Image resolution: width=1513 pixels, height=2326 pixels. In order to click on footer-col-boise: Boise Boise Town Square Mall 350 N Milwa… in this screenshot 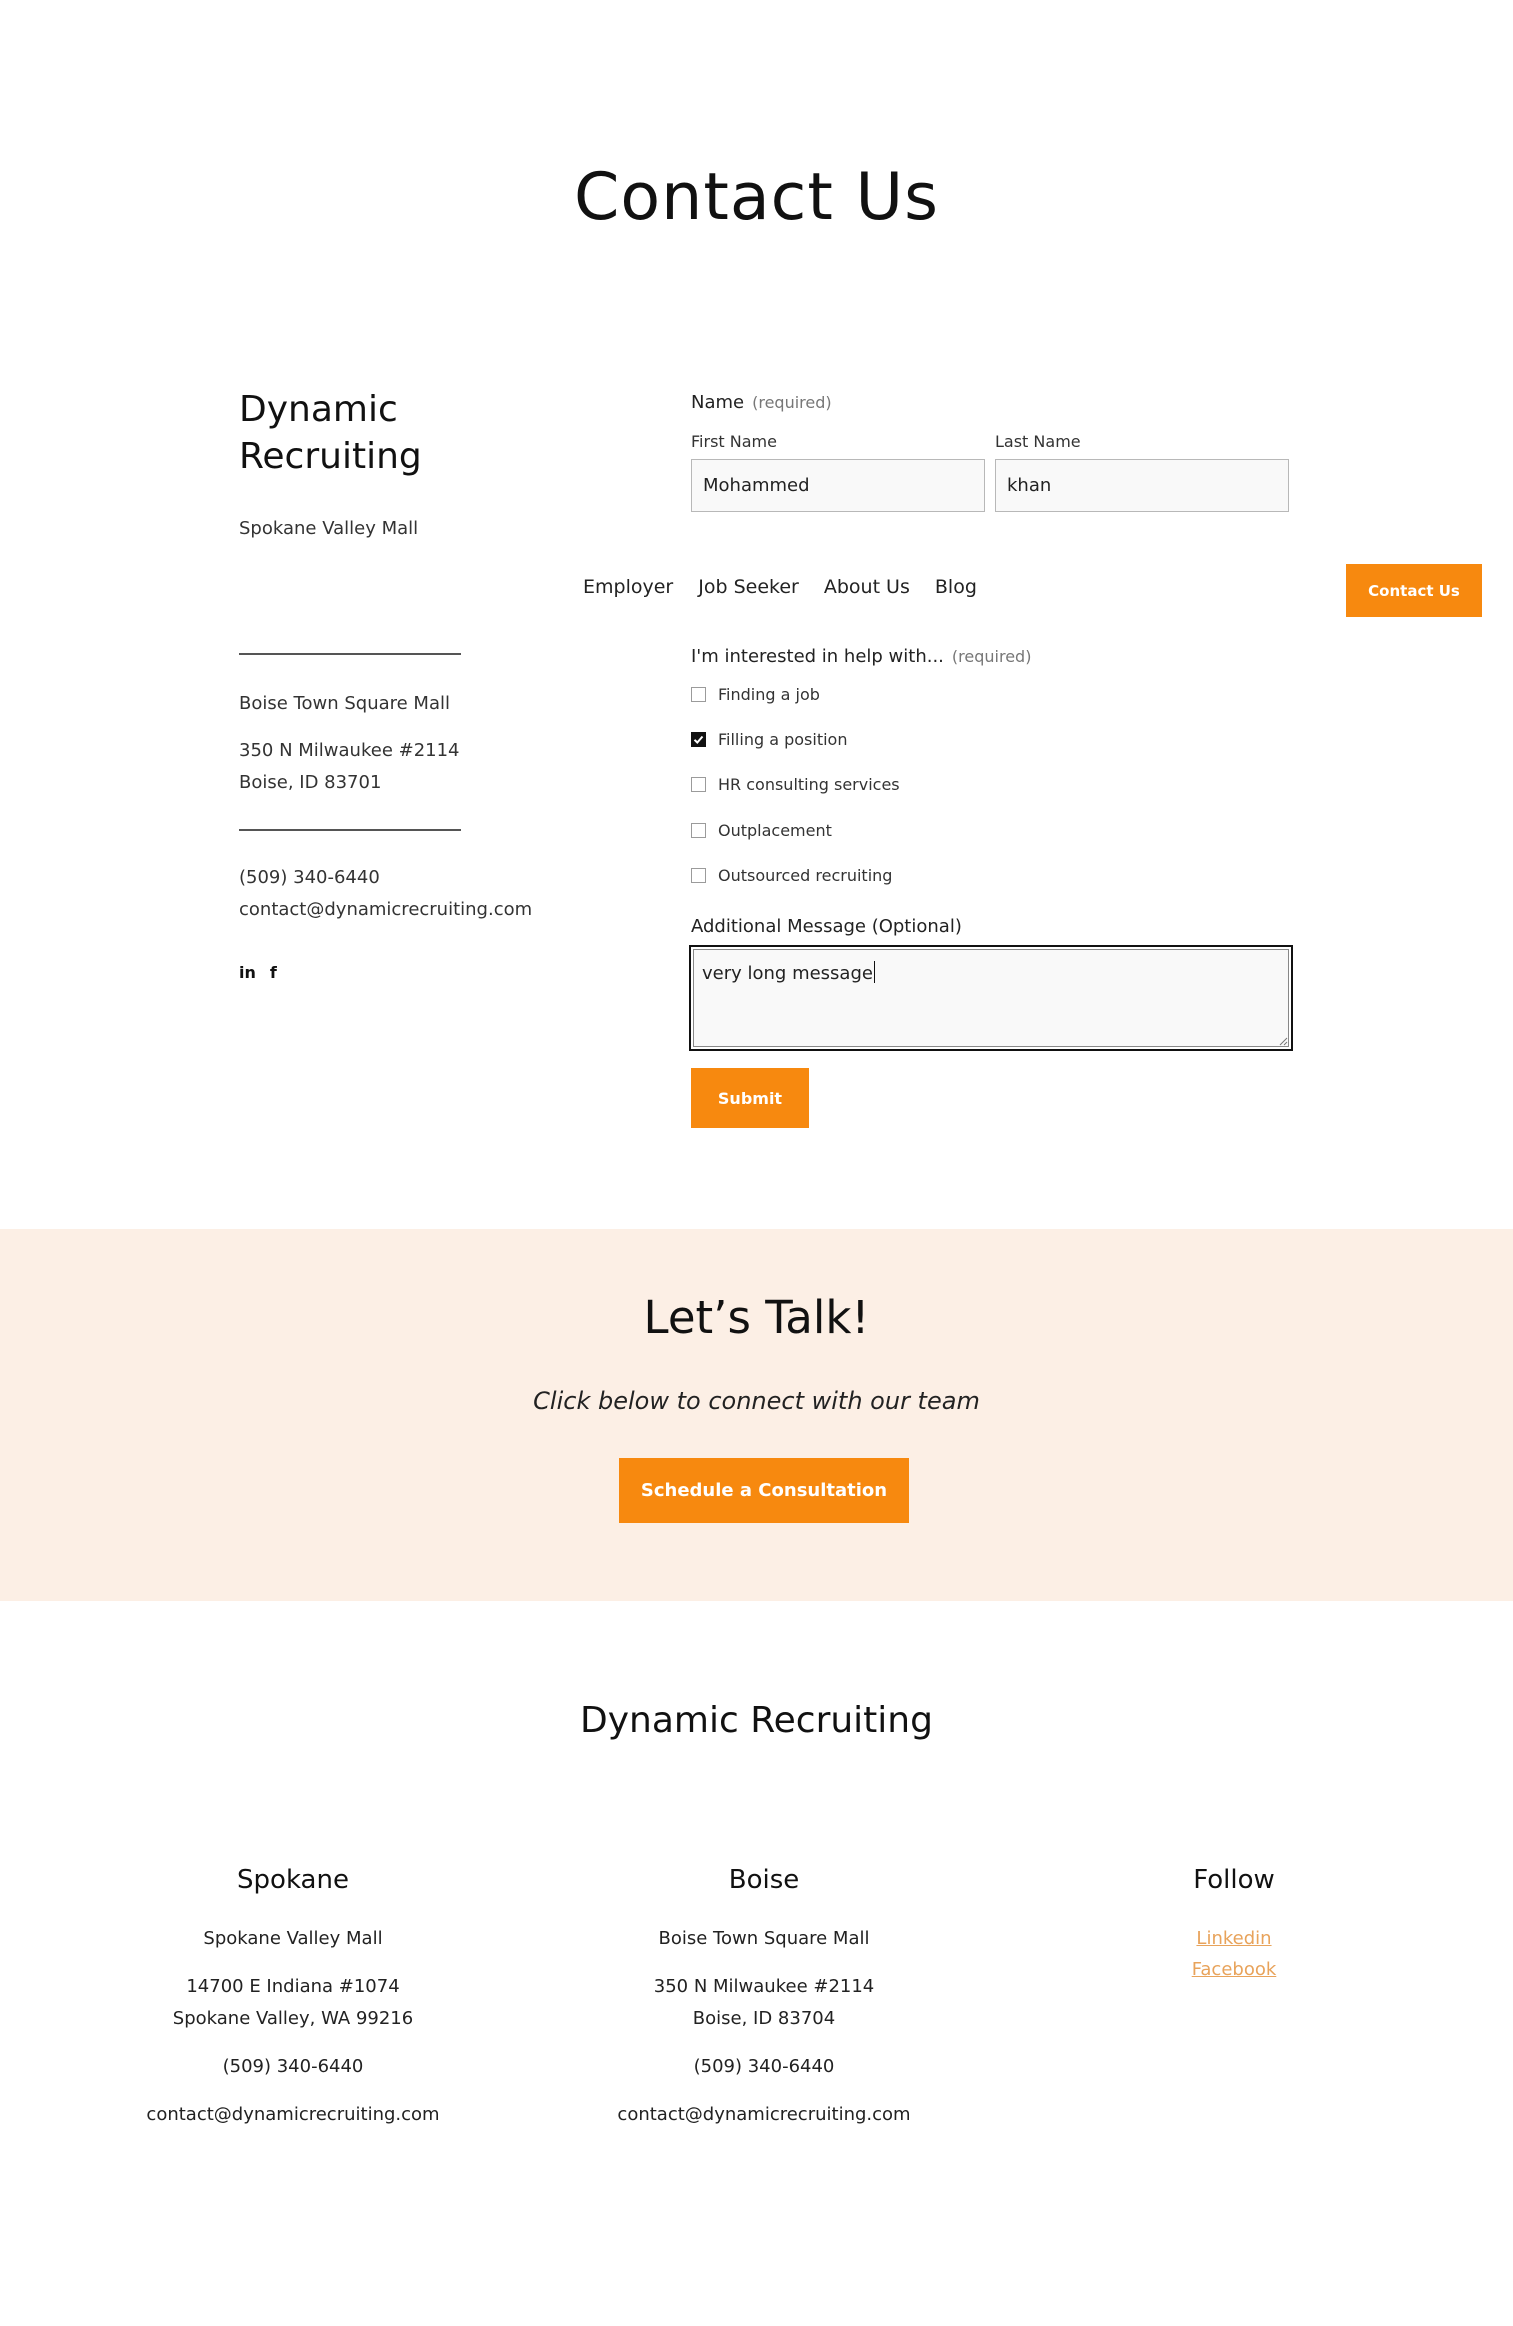, I will do `click(764, 1998)`.